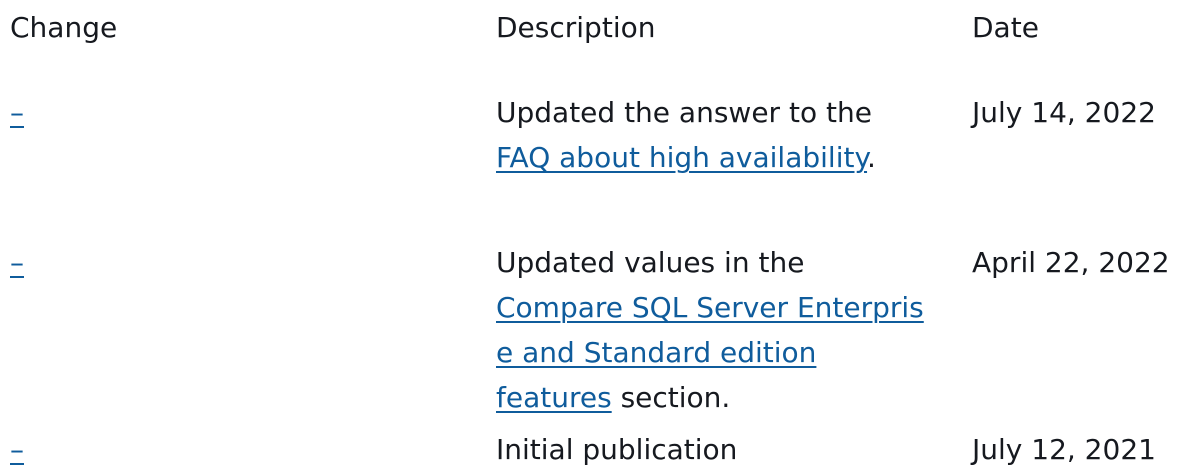  What do you see at coordinates (650, 262) in the screenshot?
I see `description-text: Updated values in the` at bounding box center [650, 262].